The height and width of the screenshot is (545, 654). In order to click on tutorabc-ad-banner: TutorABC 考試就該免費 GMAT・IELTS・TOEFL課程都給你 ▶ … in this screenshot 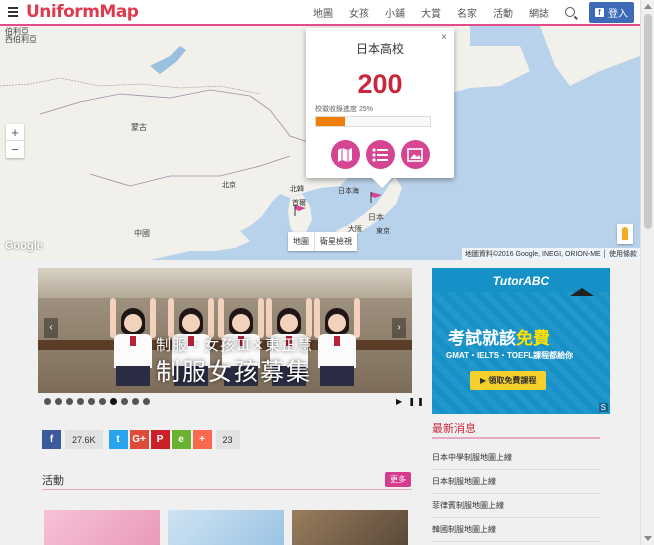, I will do `click(521, 341)`.